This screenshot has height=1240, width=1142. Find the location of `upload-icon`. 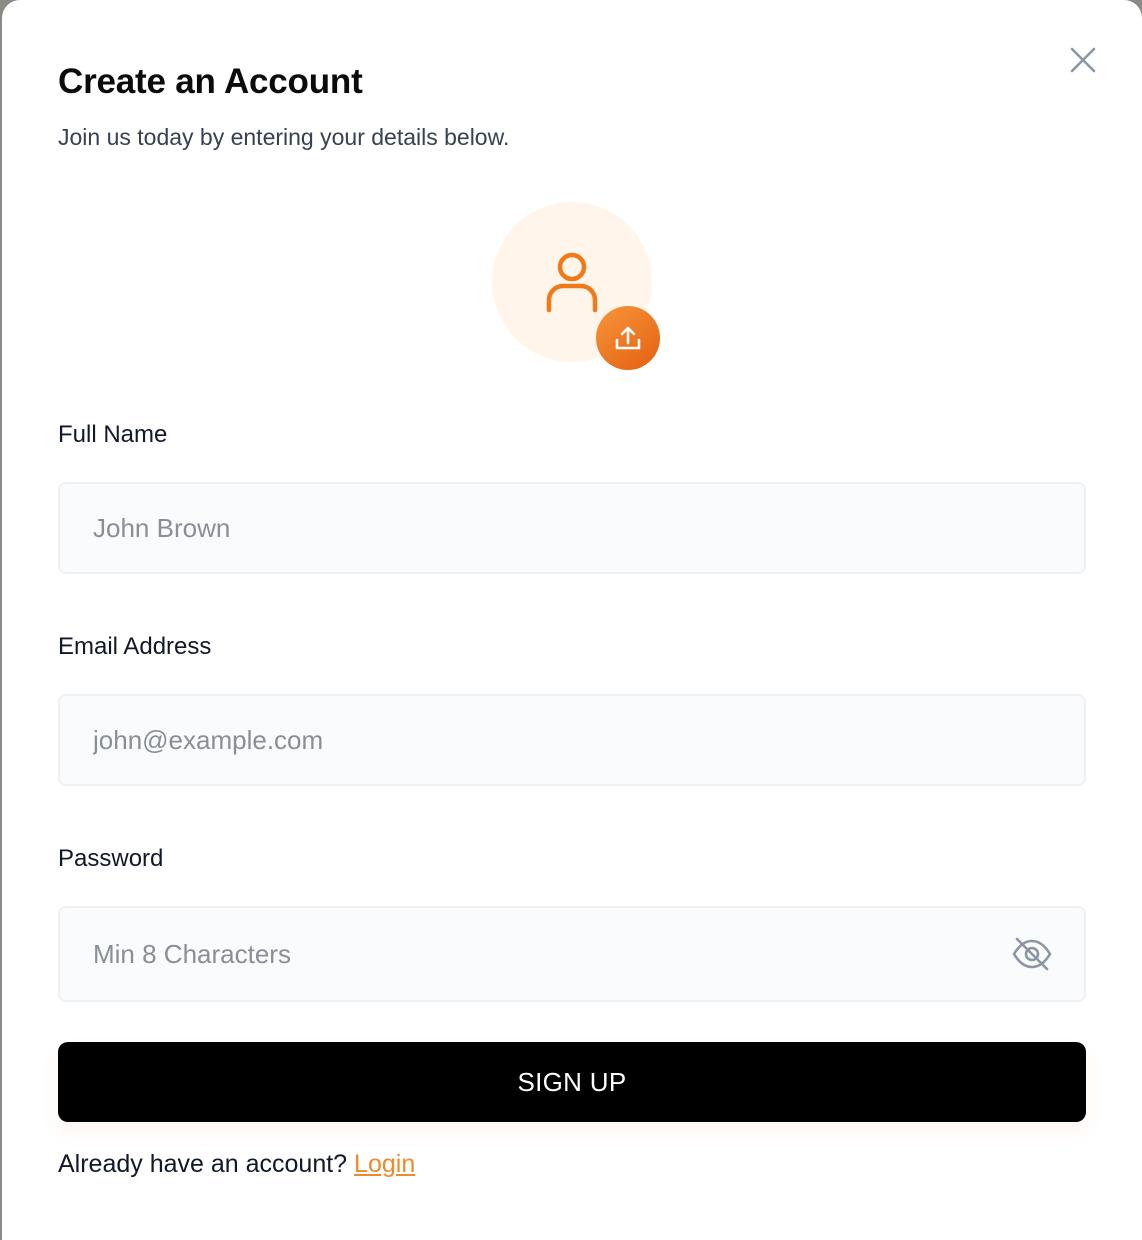

upload-icon is located at coordinates (628, 338).